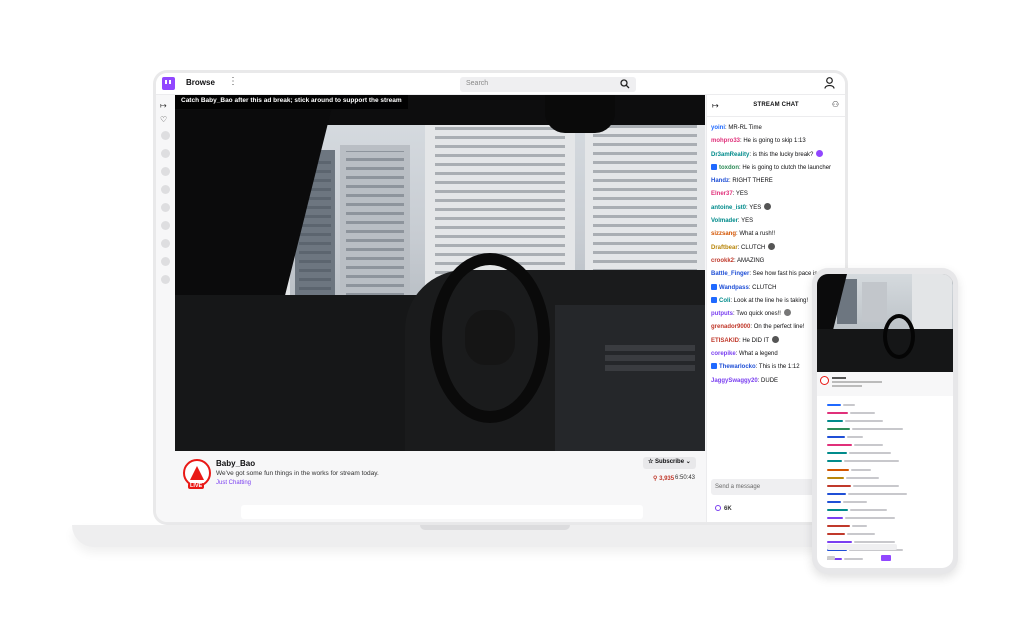 The image size is (1024, 632). I want to click on chat-username: Handz, so click(720, 181).